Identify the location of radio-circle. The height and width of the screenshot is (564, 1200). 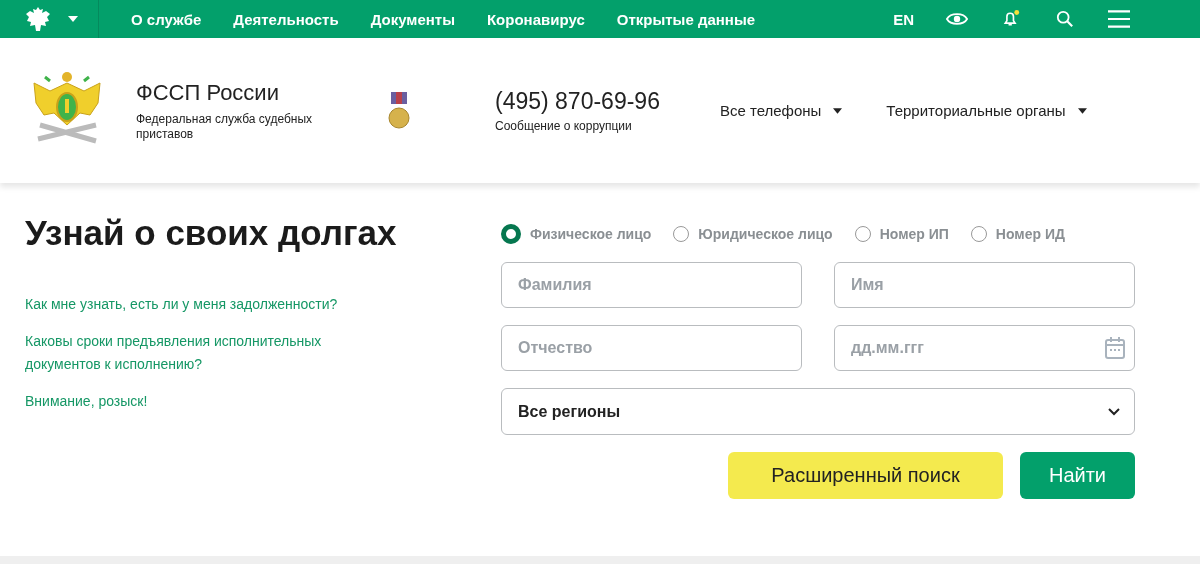
(511, 234).